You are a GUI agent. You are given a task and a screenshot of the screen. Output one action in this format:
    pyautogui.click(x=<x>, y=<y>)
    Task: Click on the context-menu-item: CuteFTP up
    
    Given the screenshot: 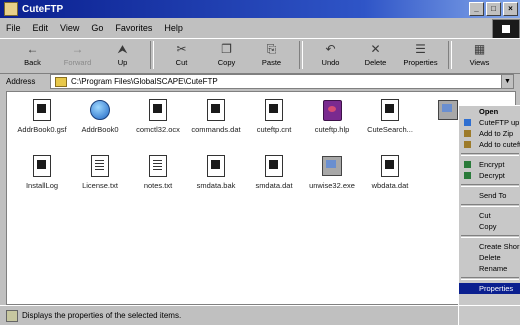 What is the action you would take?
    pyautogui.click(x=489, y=122)
    